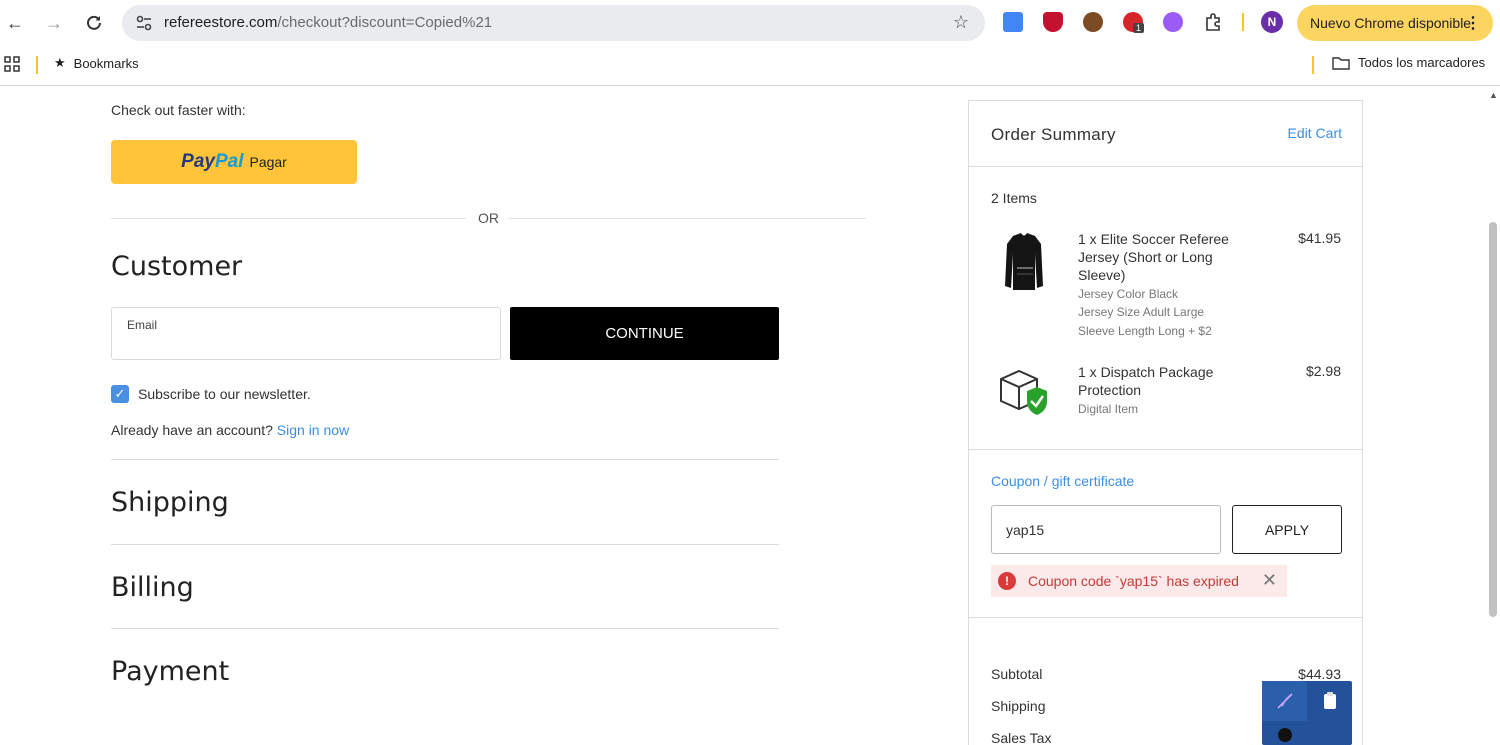 This screenshot has width=1500, height=745. Describe the element at coordinates (1139, 28) in the screenshot. I see `extension-badge: 1` at that location.